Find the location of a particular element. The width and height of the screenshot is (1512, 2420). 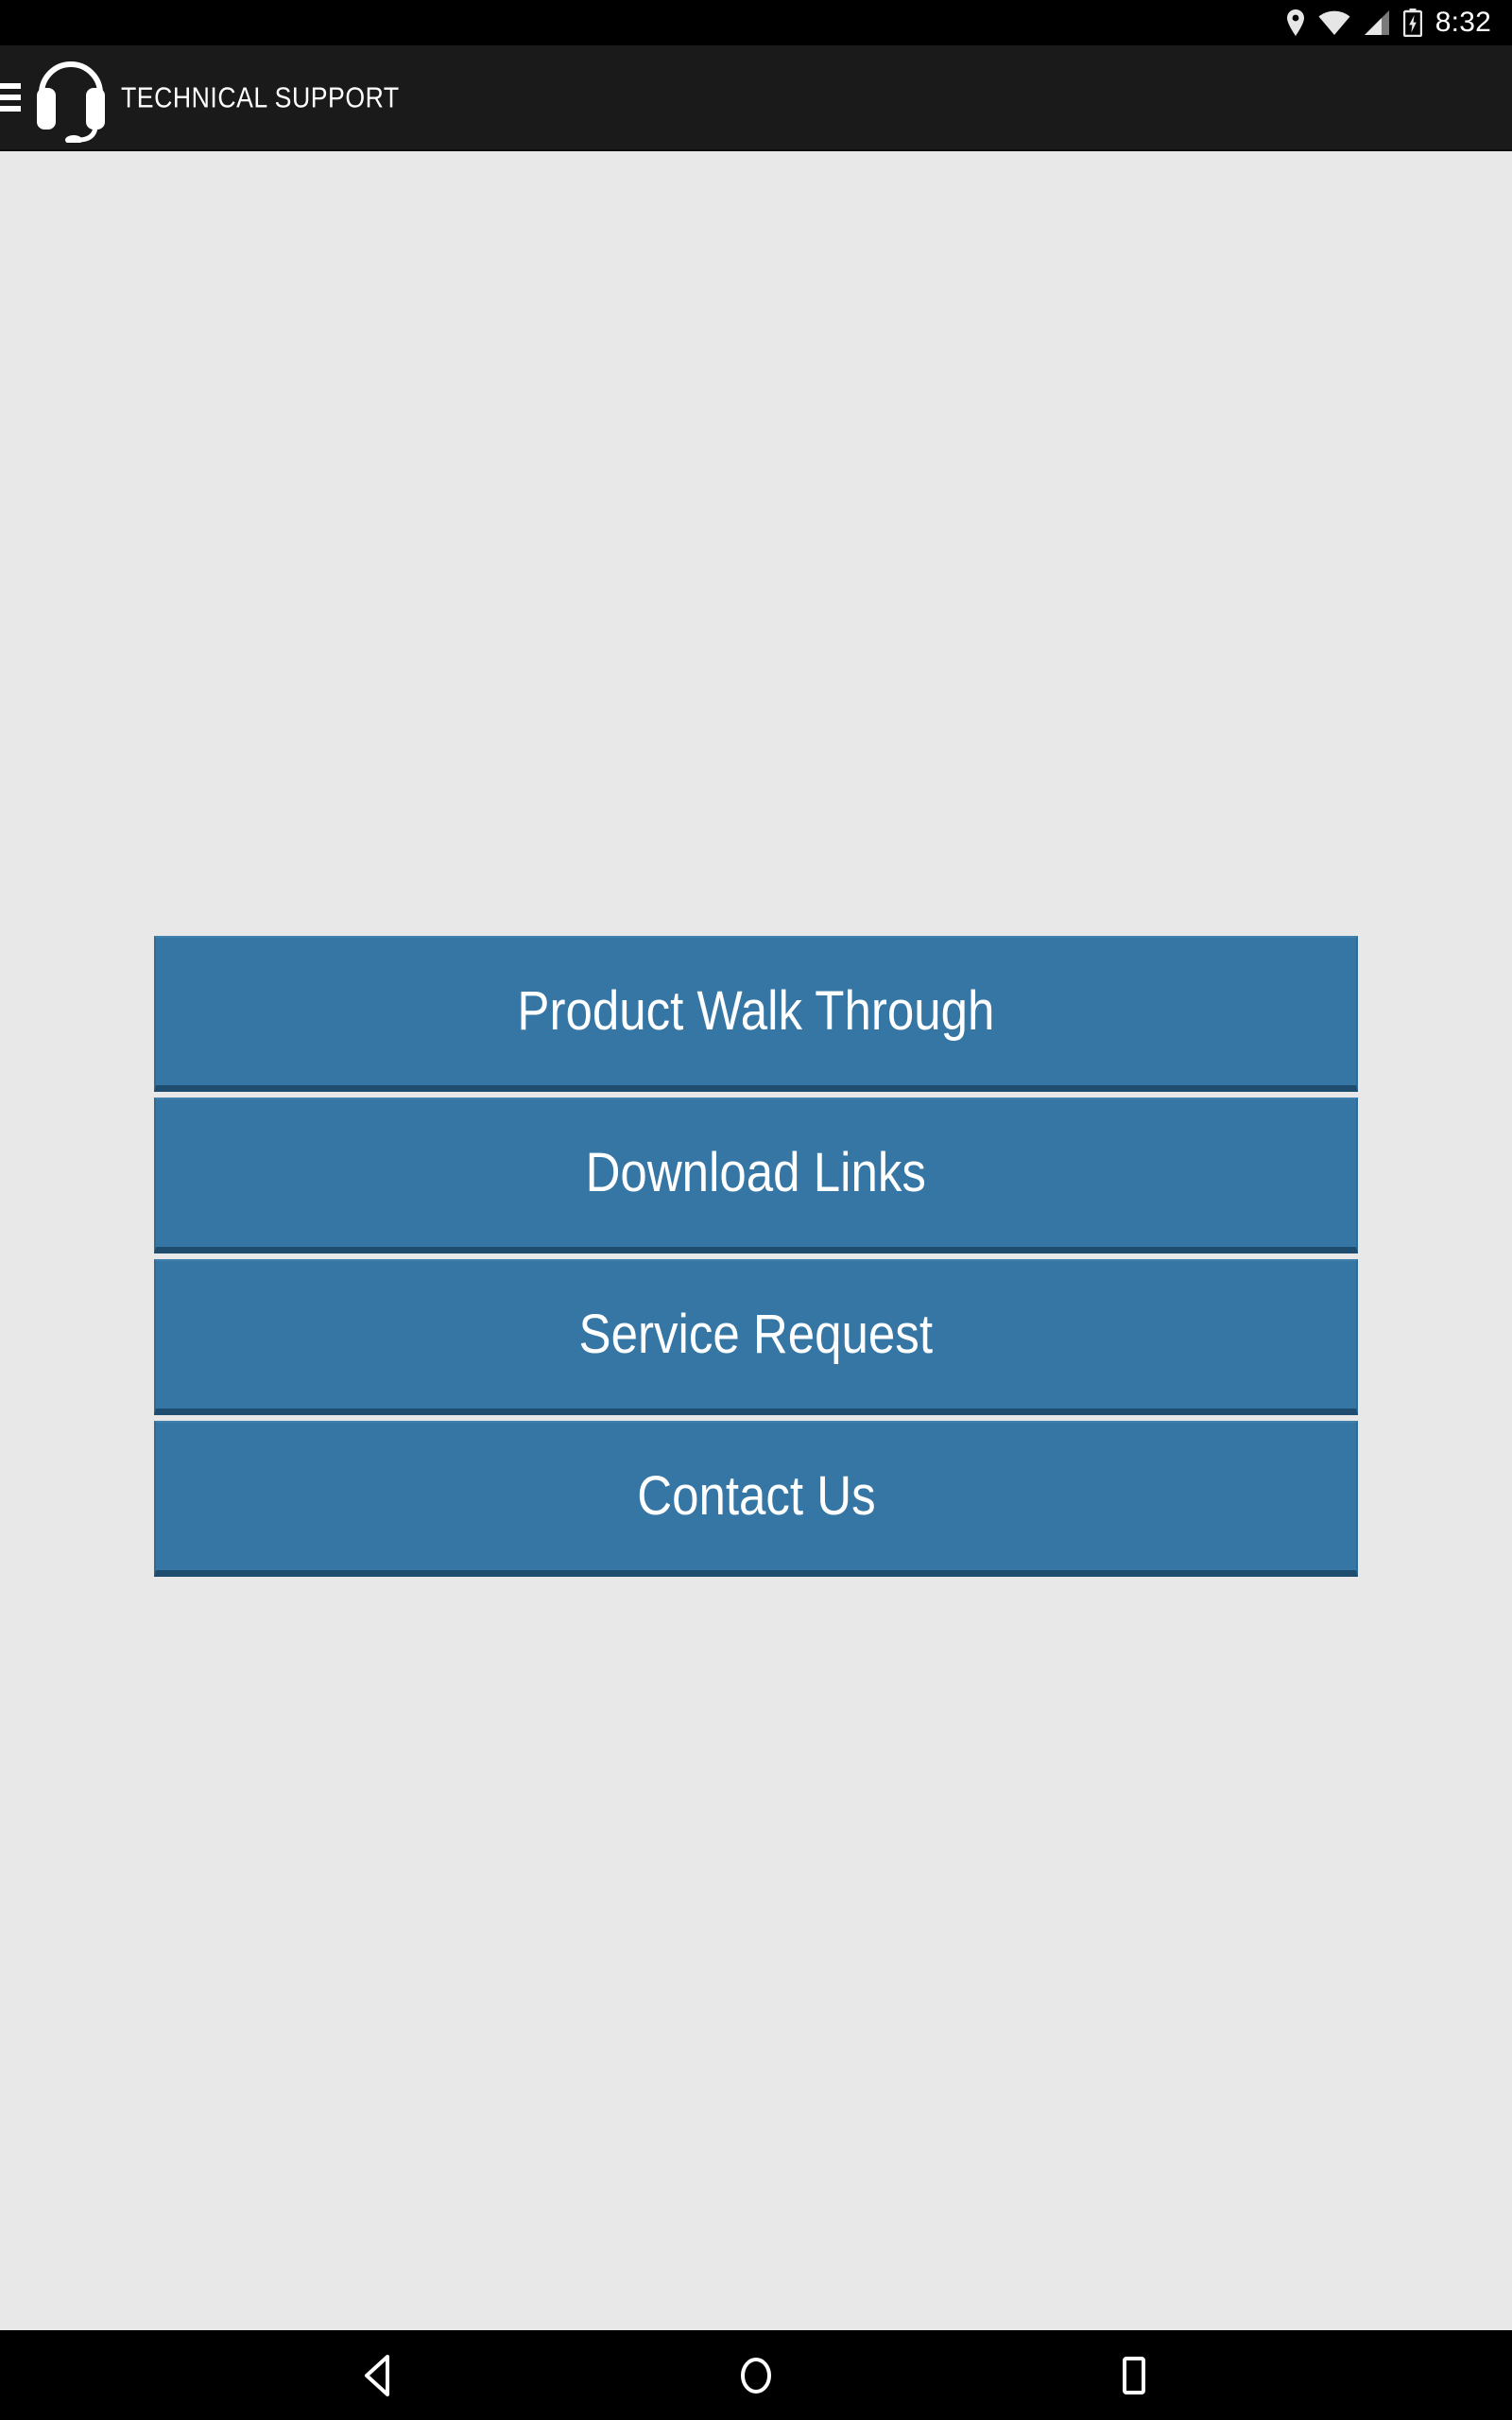

page-title: TECHNICAL SUPPORT is located at coordinates (283, 97).